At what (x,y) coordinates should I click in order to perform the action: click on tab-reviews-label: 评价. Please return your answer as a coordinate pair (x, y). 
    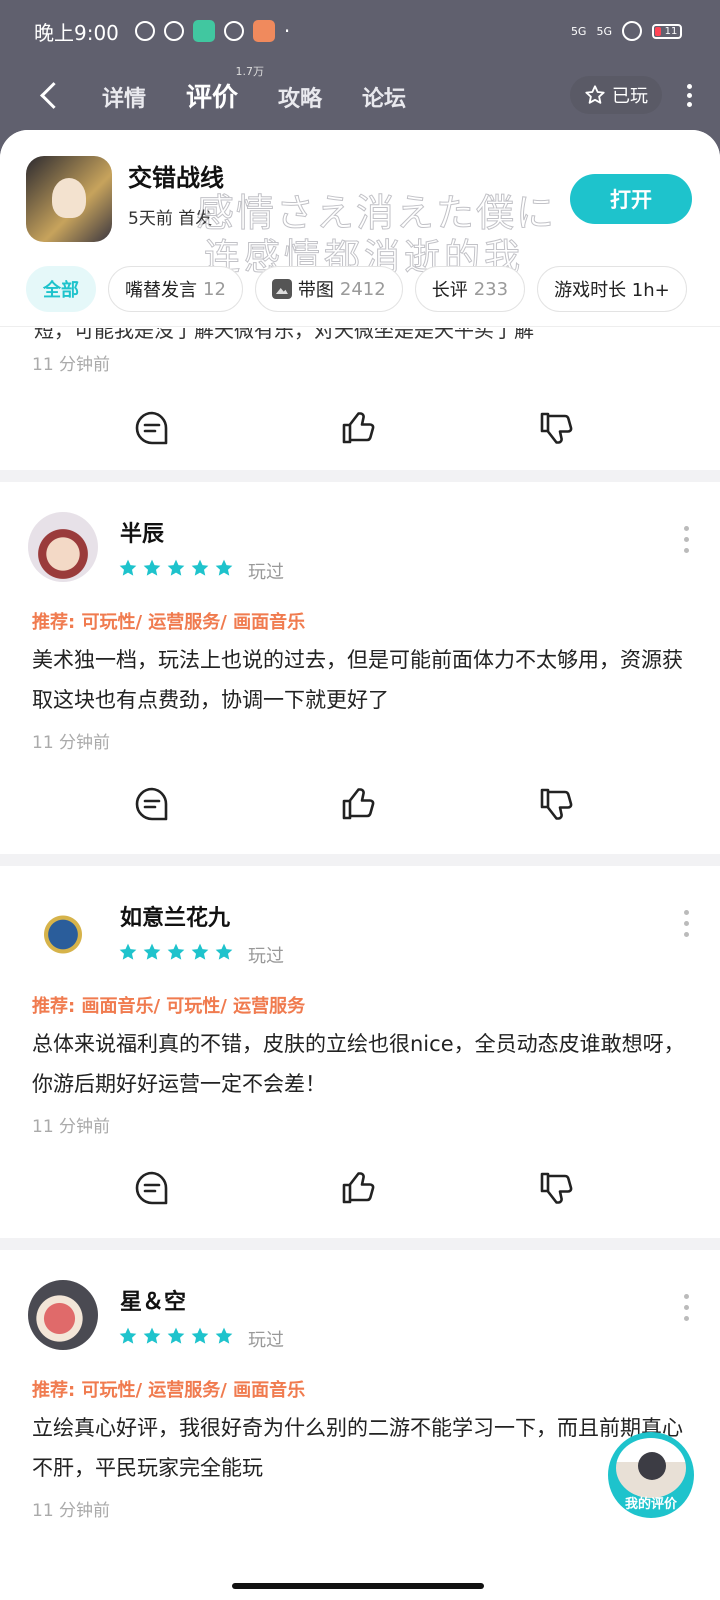
    Looking at the image, I should click on (212, 97).